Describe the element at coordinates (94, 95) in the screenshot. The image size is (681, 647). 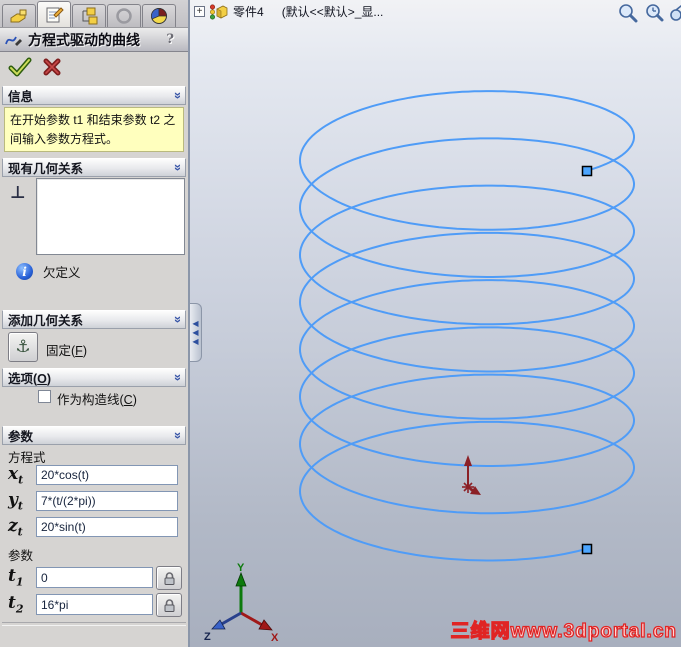
I see `section-header-info: 信息 «` at that location.